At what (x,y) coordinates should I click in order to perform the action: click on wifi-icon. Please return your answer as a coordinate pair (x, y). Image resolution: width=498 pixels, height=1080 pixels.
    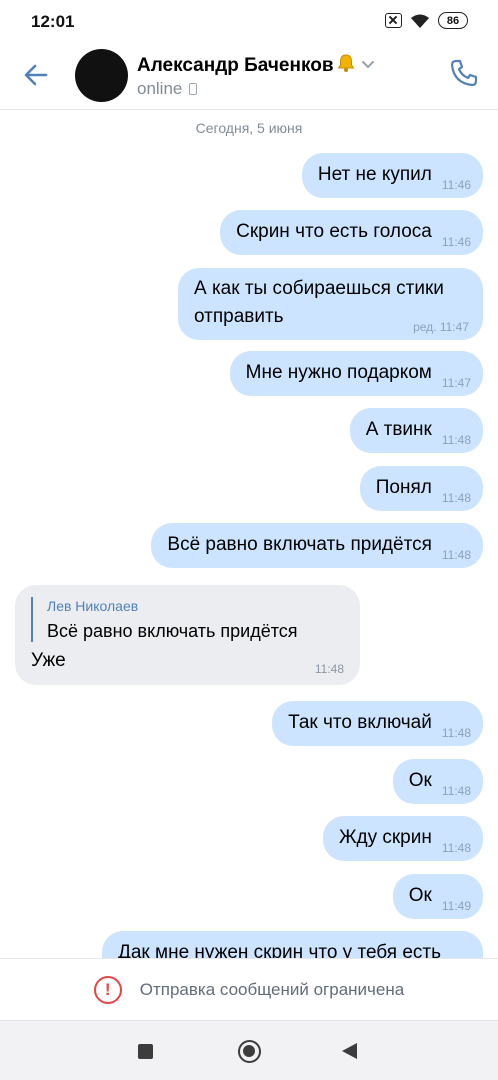
    Looking at the image, I should click on (420, 21).